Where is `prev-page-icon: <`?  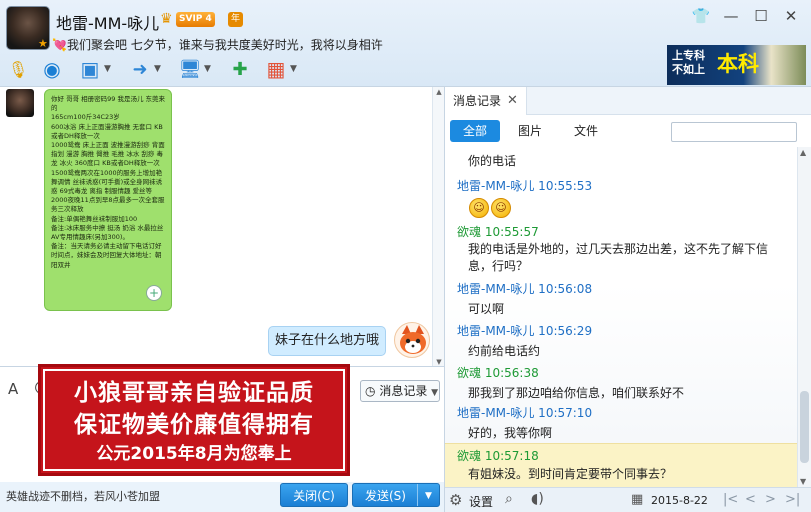 prev-page-icon: < is located at coordinates (750, 499).